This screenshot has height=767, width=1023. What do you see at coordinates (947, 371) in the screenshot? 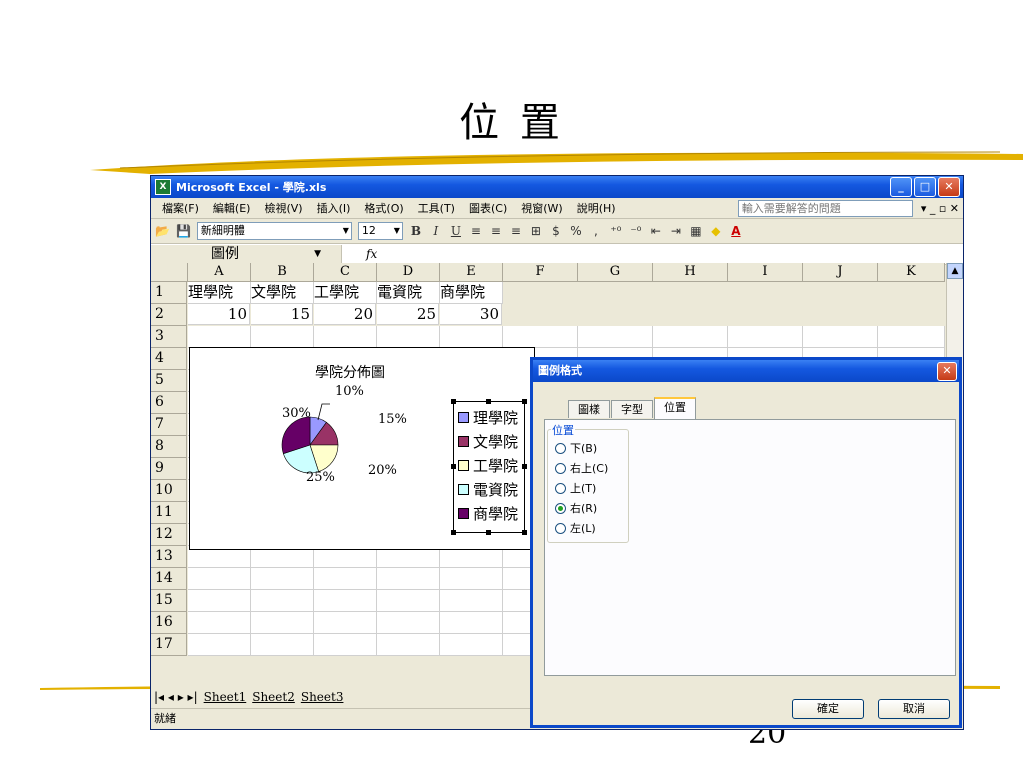
I see `dialog-close-button: ✕` at bounding box center [947, 371].